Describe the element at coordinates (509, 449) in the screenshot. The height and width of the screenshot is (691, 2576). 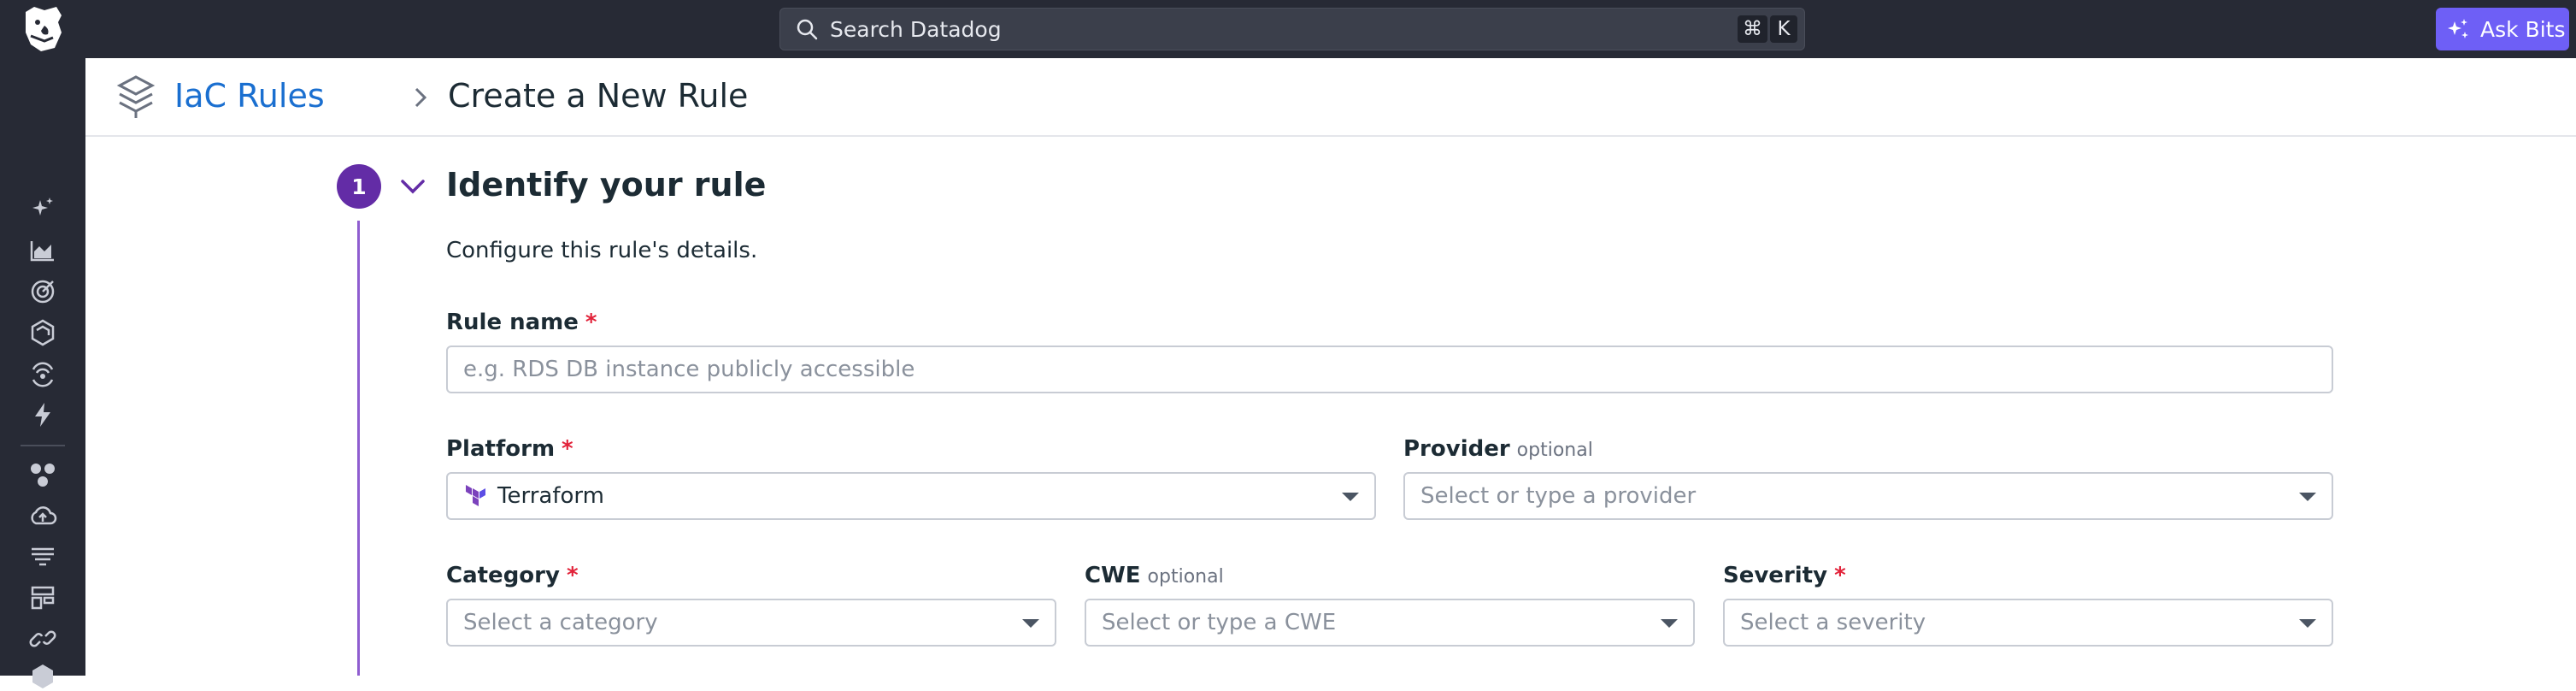
I see `platform-label: Platform *` at that location.